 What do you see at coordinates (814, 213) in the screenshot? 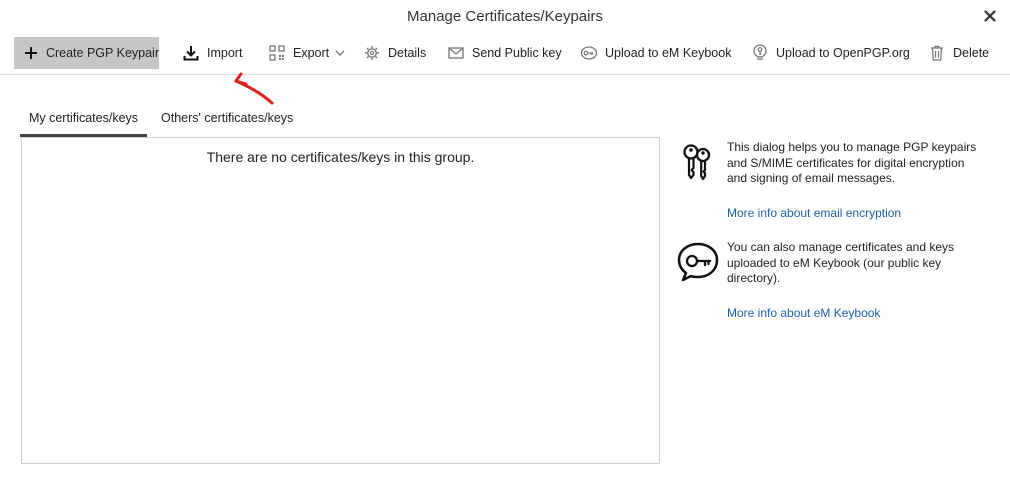
I see `email-encryption-info-link: More info about email encryption` at bounding box center [814, 213].